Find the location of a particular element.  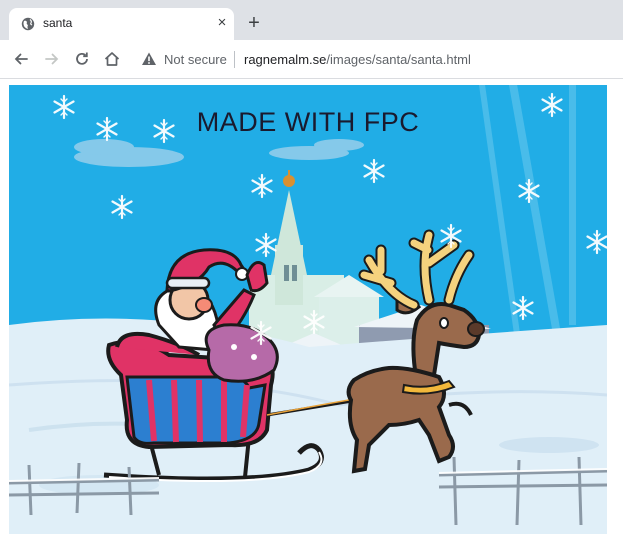

security-label: Not secure is located at coordinates (195, 59).